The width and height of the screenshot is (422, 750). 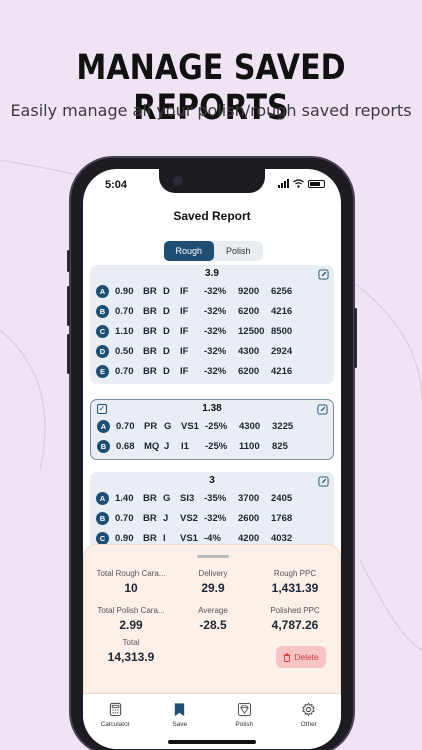 I want to click on report-row: B 0.68 MQ J I1 -25% 1100 825, so click(x=212, y=446).